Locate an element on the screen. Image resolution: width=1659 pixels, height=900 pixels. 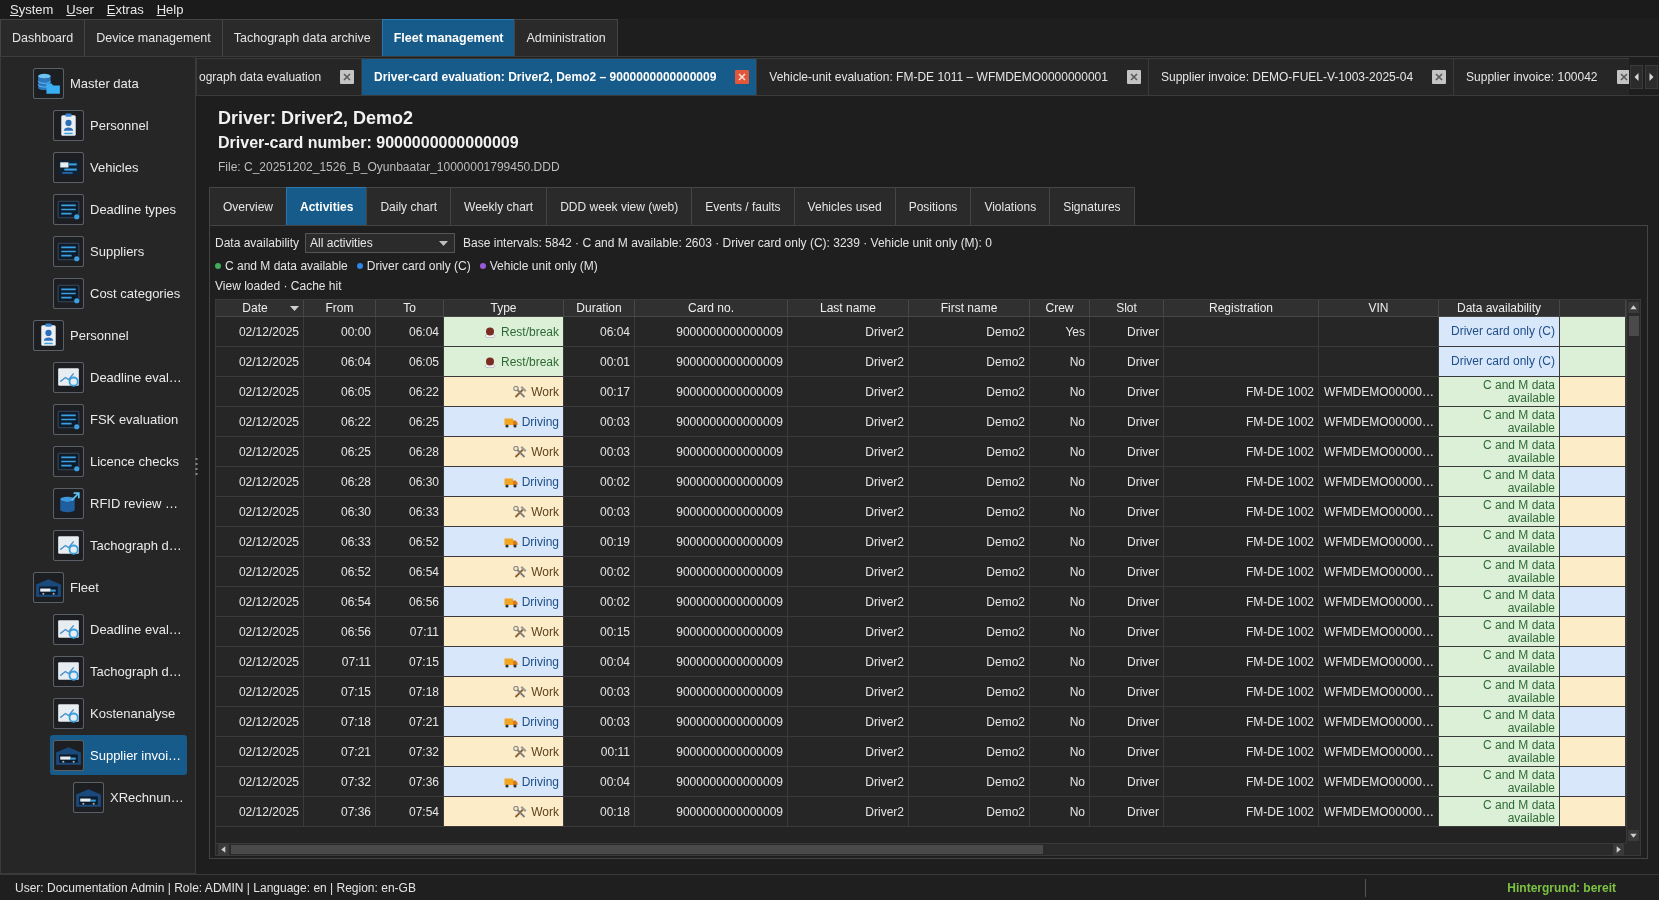
column-header: VIN is located at coordinates (1379, 308).